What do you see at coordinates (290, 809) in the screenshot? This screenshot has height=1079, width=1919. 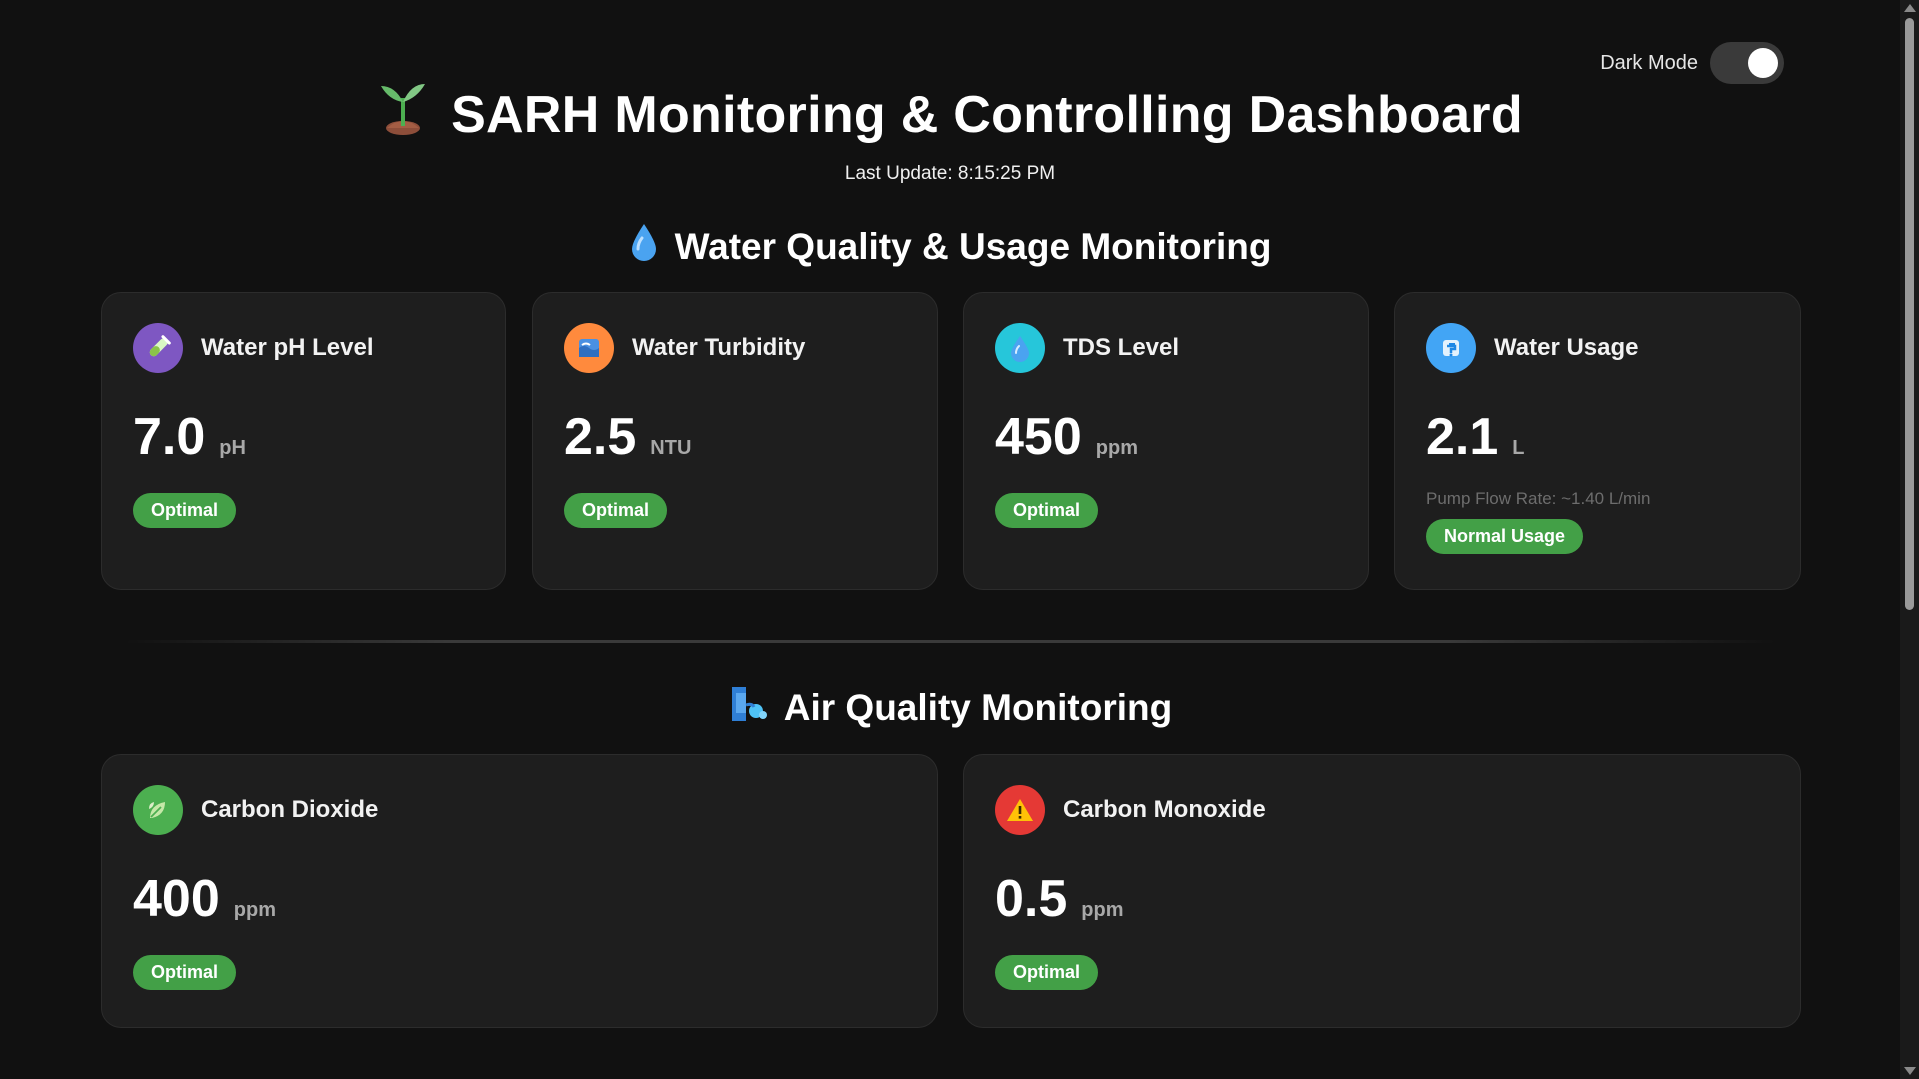 I see `card-title: Carbon Dioxide` at bounding box center [290, 809].